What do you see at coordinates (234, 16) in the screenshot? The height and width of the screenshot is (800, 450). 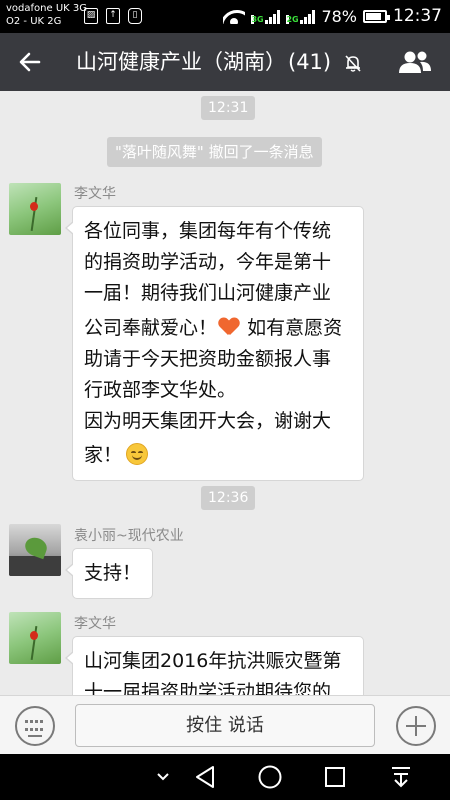 I see `wifi-icon` at bounding box center [234, 16].